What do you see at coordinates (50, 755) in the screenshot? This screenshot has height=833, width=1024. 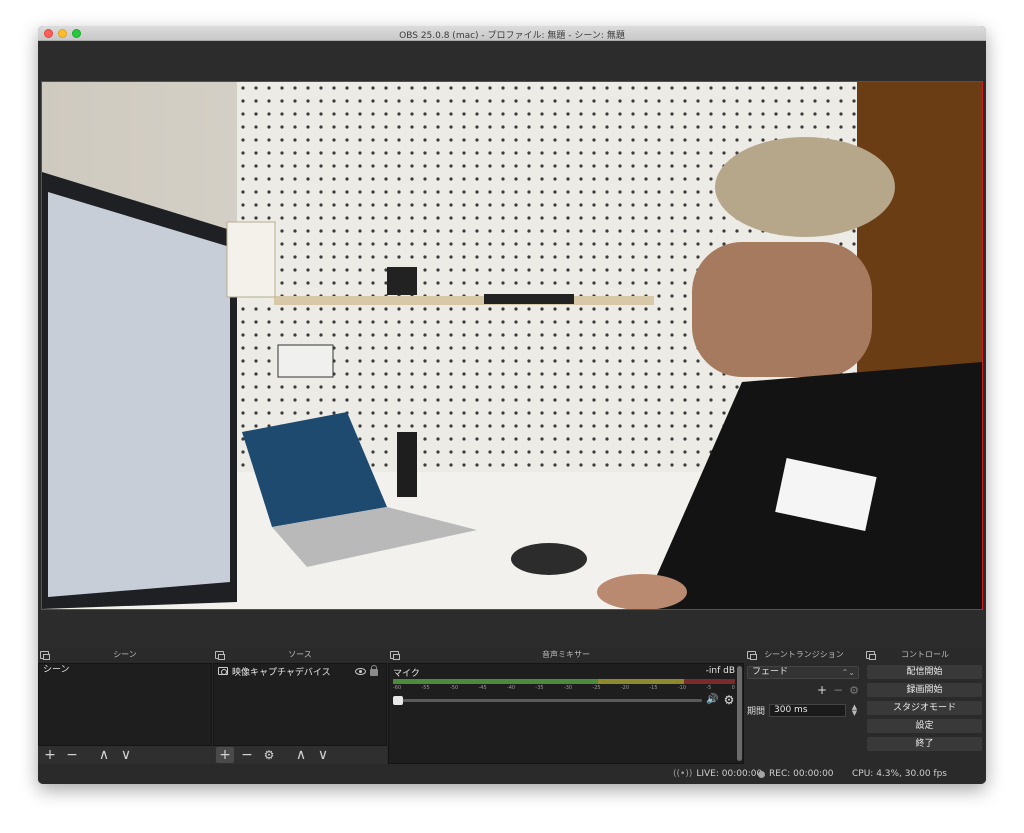 I see `add-scene-button: +` at bounding box center [50, 755].